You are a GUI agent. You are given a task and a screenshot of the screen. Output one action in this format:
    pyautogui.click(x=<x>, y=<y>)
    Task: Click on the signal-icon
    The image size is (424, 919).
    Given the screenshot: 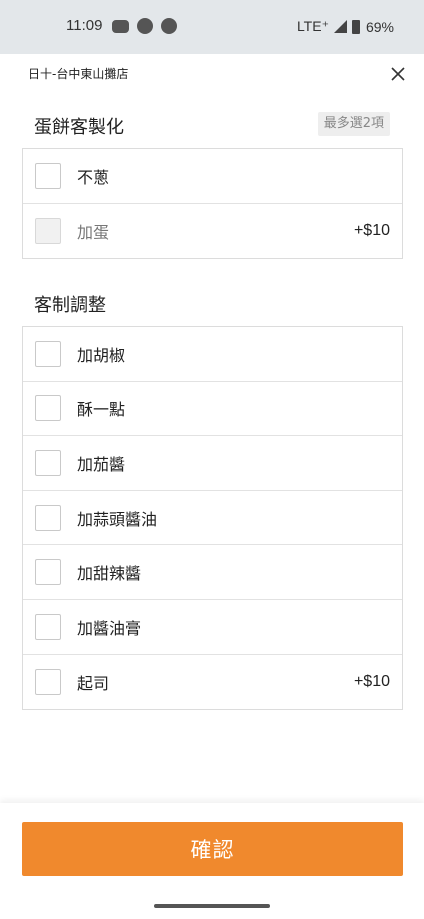 What is the action you would take?
    pyautogui.click(x=340, y=26)
    